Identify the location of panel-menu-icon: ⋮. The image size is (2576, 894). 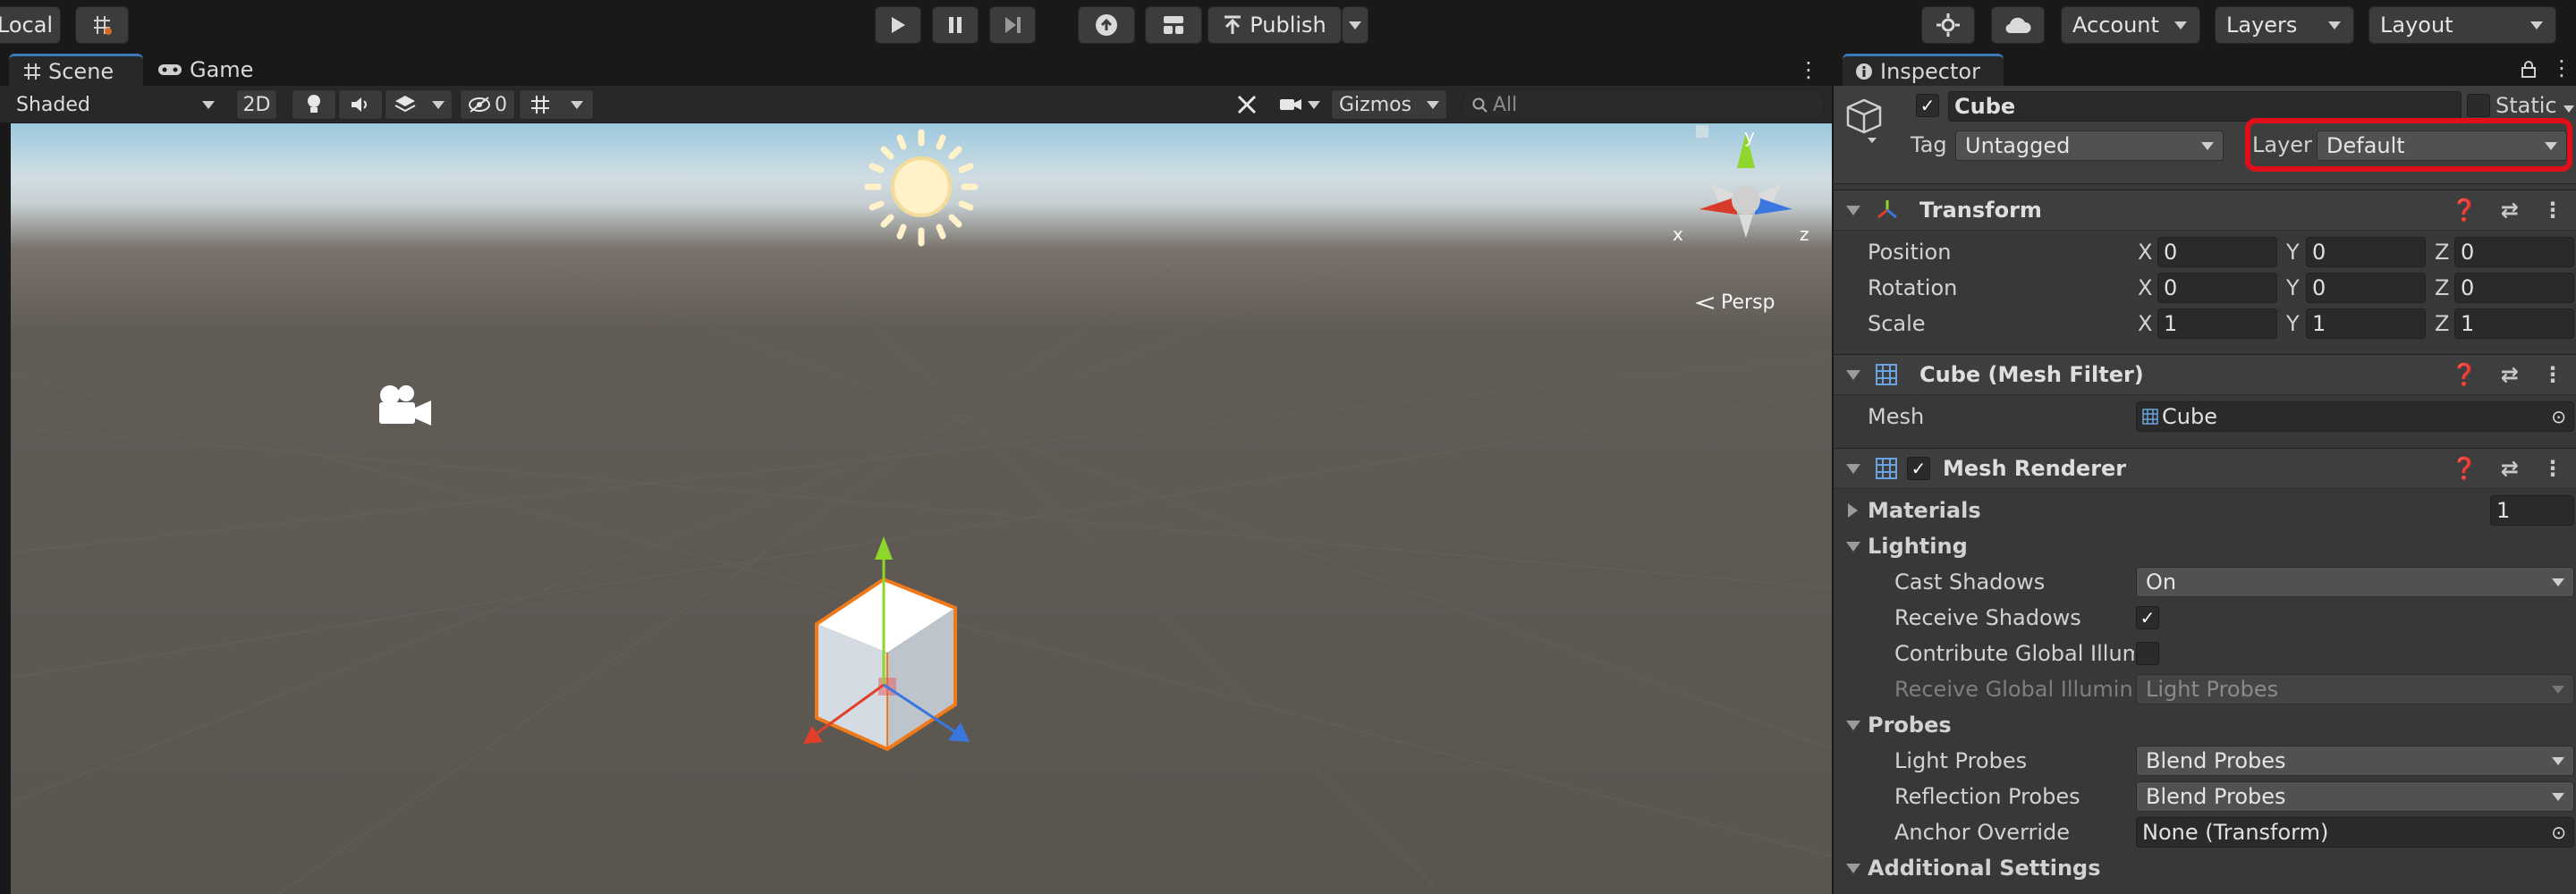
(1808, 70).